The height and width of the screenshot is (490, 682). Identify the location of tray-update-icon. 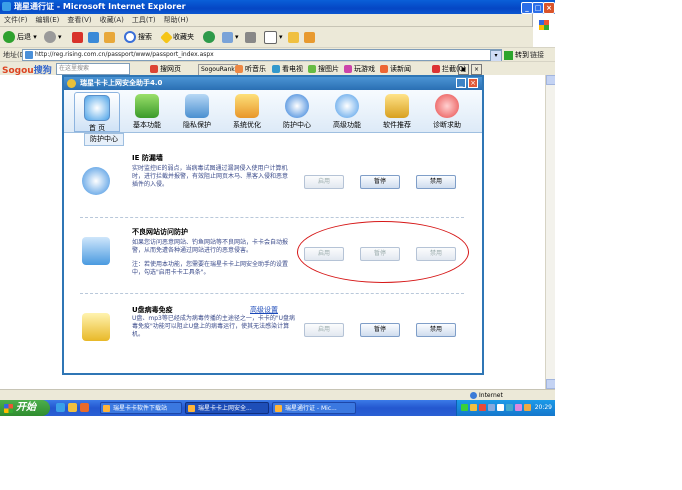
(509, 407).